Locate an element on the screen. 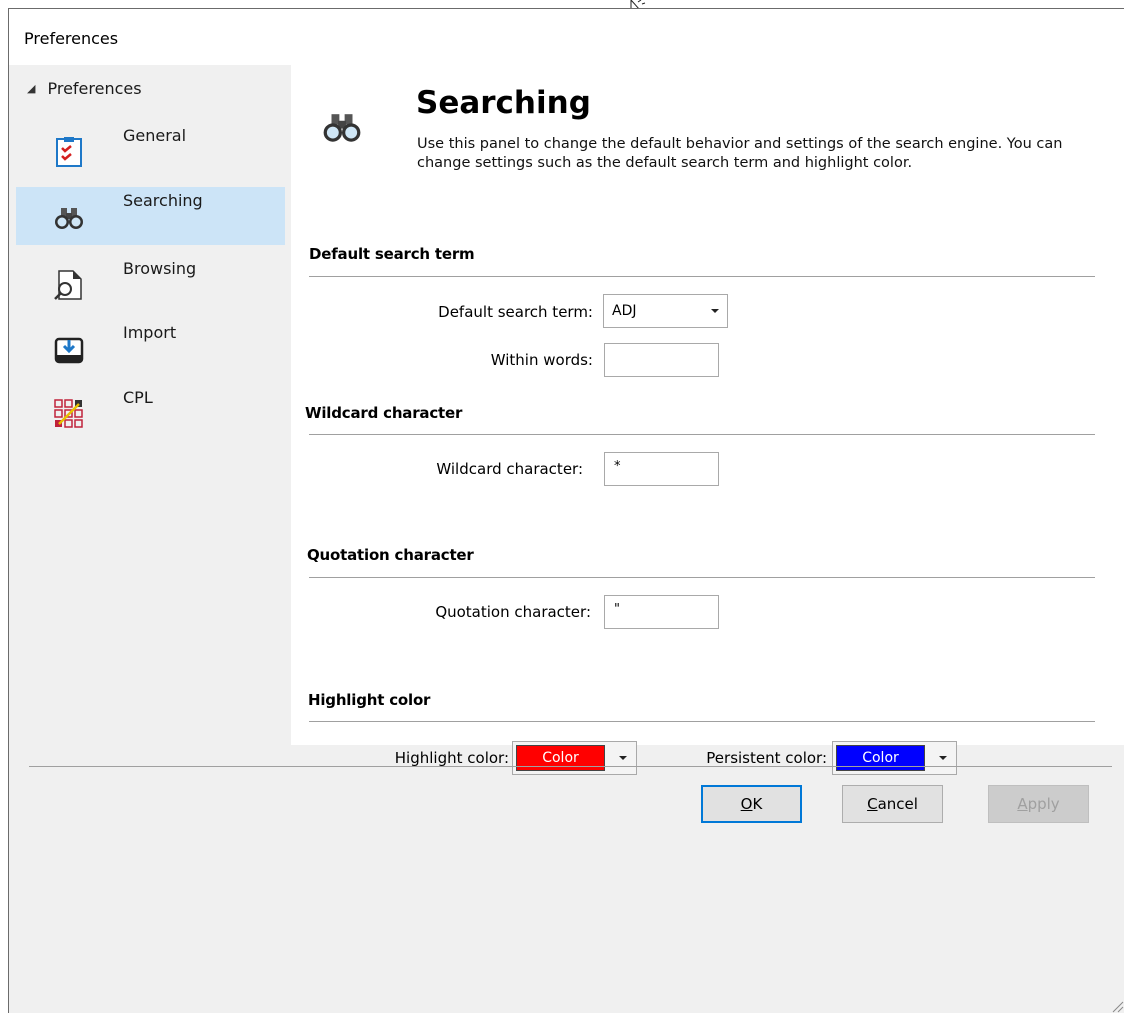 The image size is (1124, 1013). ok-mnemonic: O is located at coordinates (746, 804).